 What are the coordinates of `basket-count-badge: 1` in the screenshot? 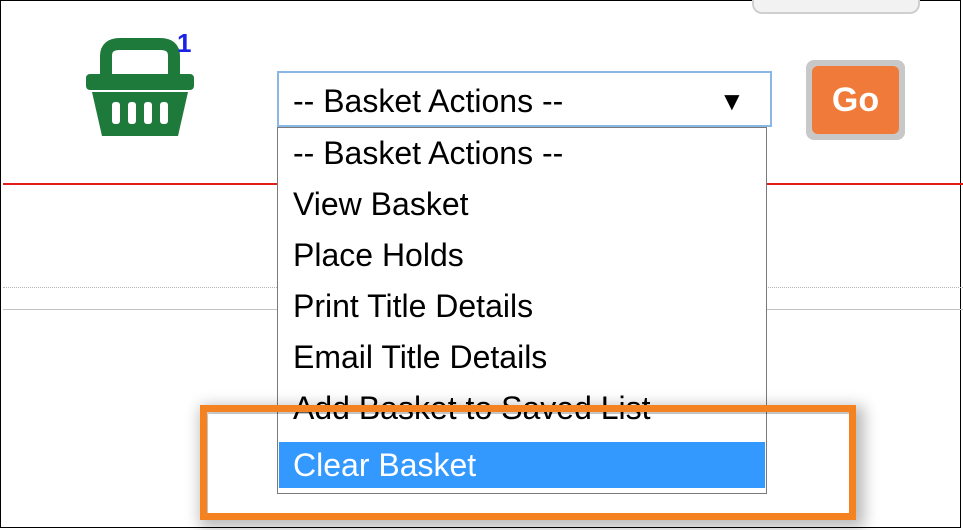 It's located at (184, 43).